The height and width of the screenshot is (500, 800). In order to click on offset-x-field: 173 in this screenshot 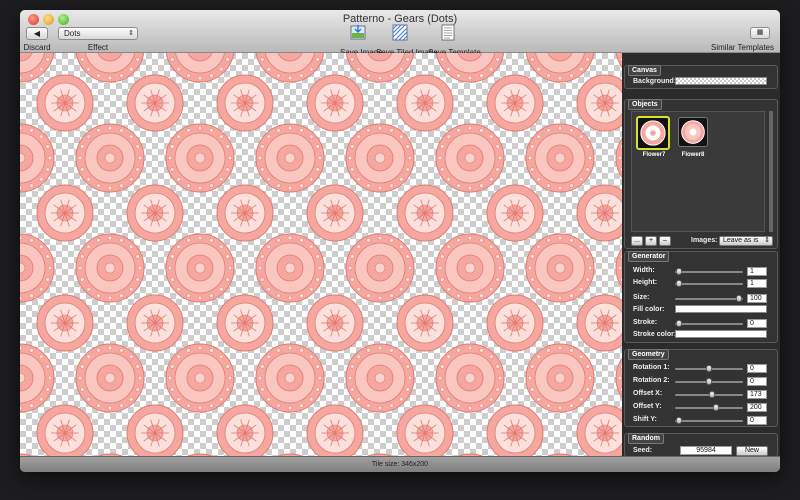, I will do `click(757, 394)`.